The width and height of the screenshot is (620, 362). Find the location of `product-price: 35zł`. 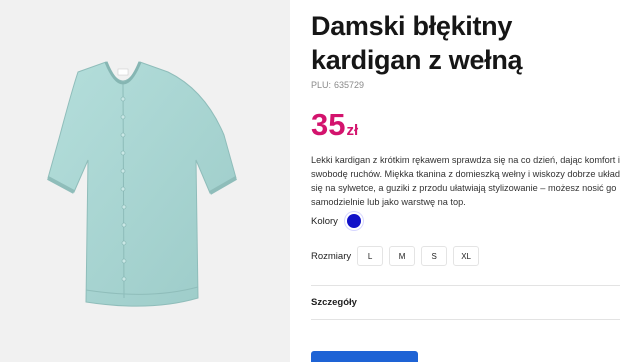

product-price: 35zł is located at coordinates (334, 125).